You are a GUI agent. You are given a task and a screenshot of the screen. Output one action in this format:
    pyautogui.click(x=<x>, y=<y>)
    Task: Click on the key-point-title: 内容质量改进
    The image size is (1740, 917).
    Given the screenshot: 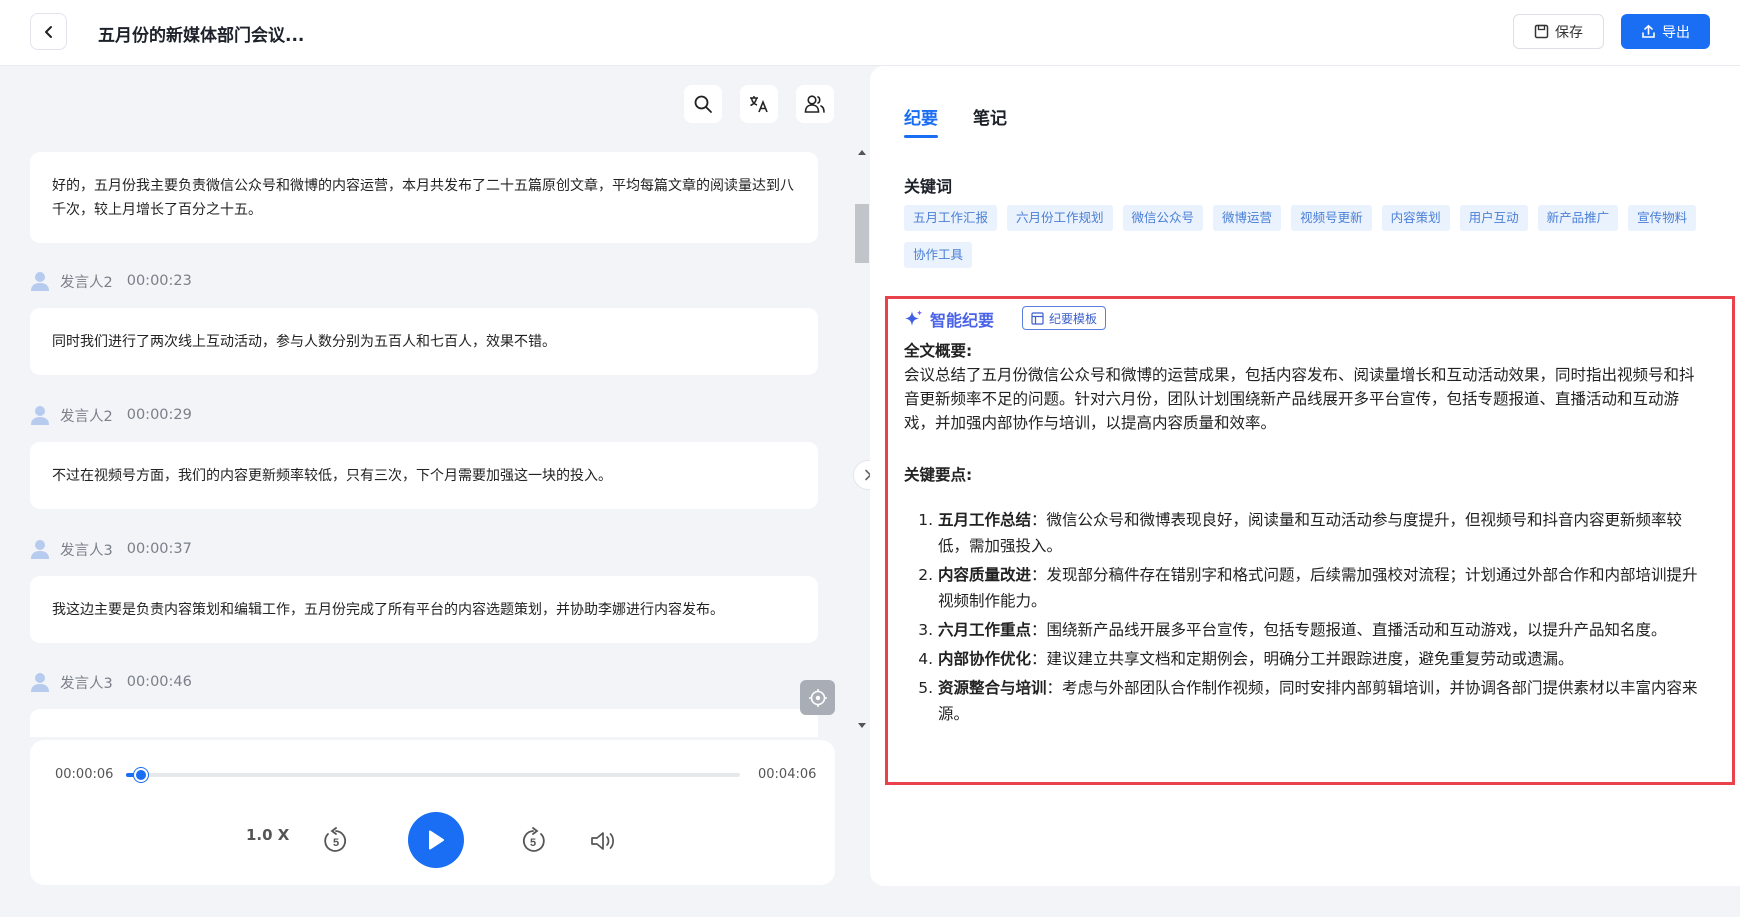 What is the action you would take?
    pyautogui.click(x=985, y=575)
    